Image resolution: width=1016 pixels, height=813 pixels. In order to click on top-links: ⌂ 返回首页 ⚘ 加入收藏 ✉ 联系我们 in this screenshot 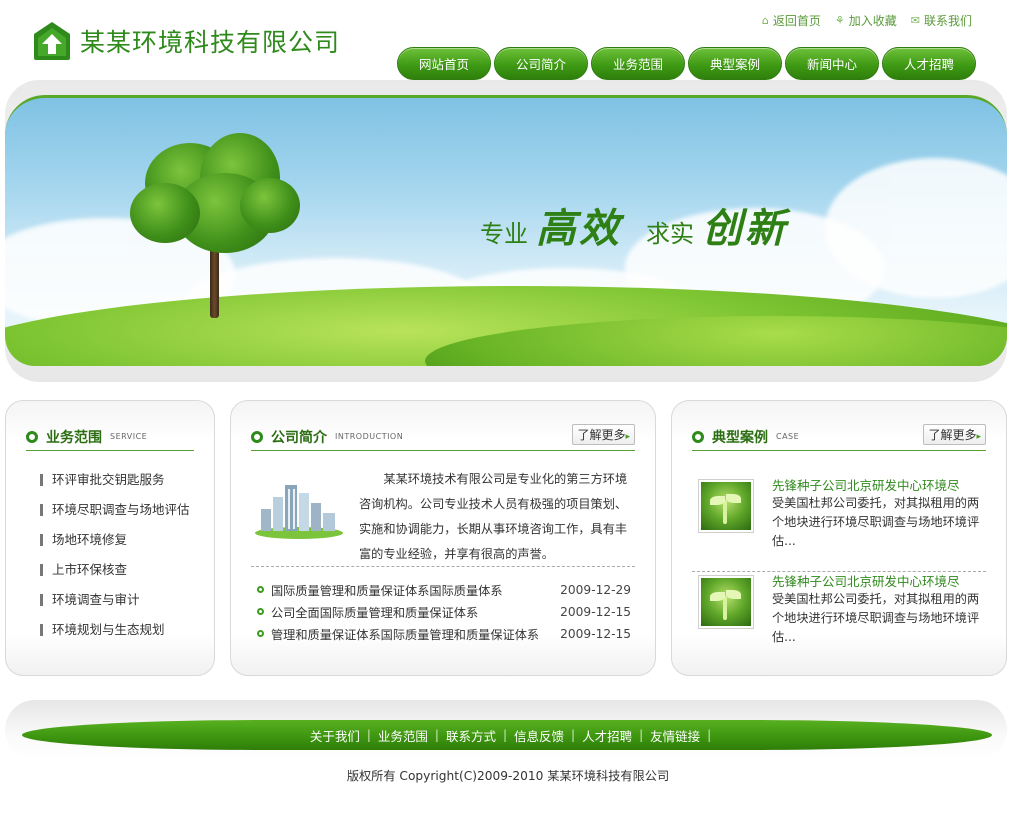, I will do `click(867, 20)`.